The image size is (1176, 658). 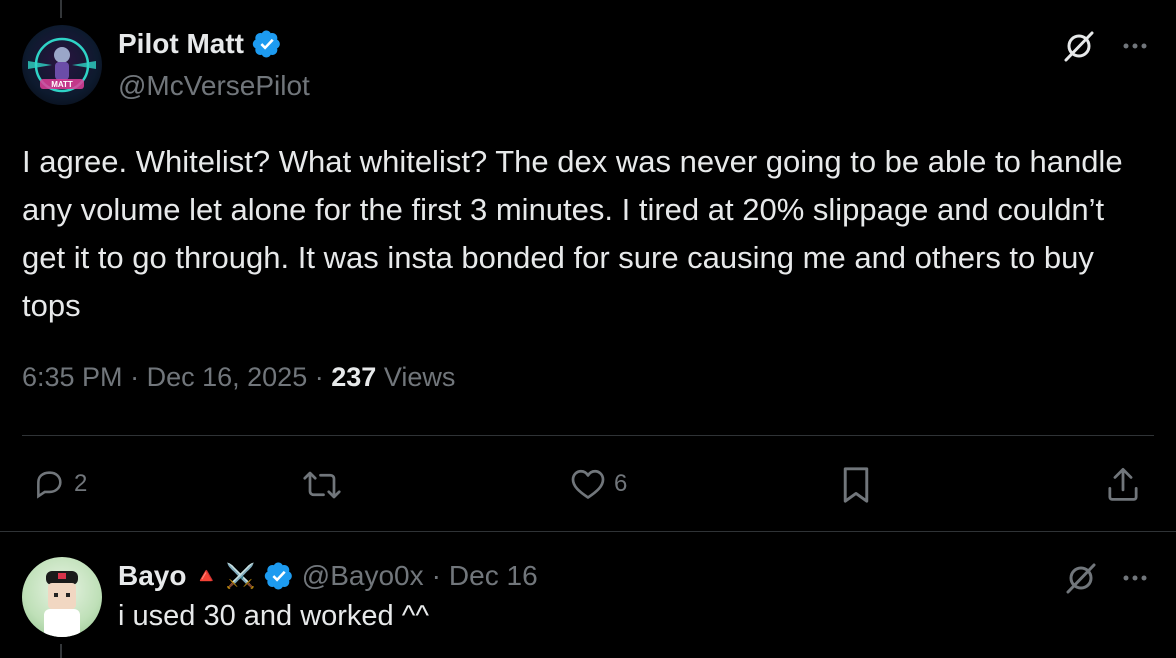 What do you see at coordinates (493, 576) in the screenshot?
I see `reply-date: Dec 16` at bounding box center [493, 576].